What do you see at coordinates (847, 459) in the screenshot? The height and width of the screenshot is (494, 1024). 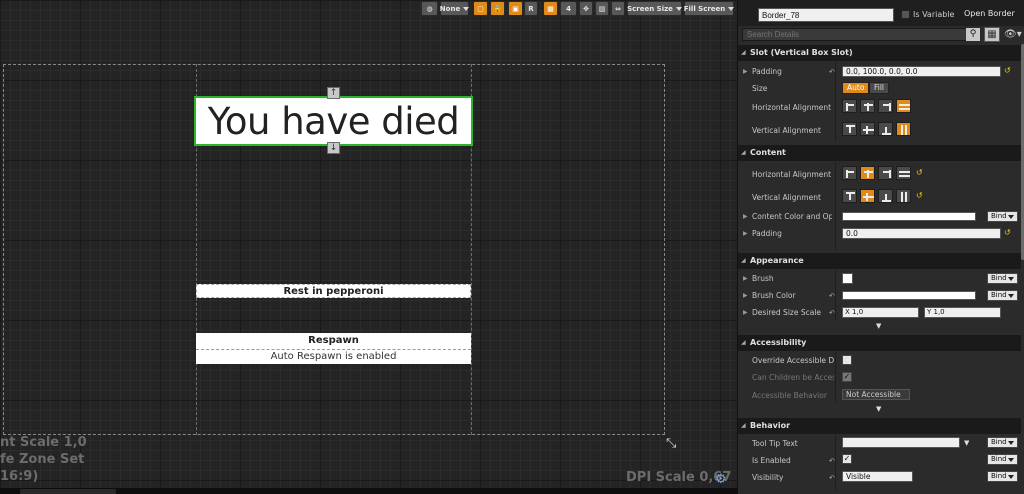 I see `is-enabled-checkbox: ✓` at bounding box center [847, 459].